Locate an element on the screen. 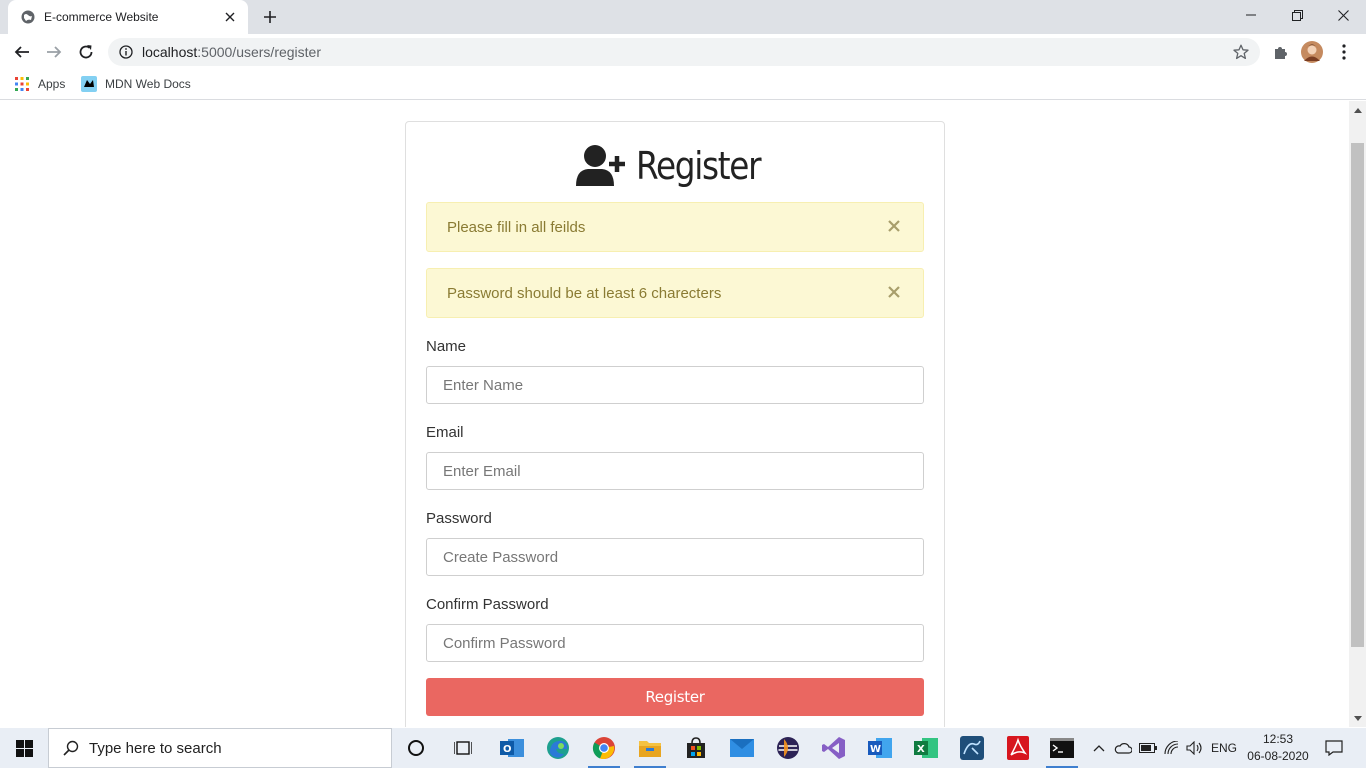 This screenshot has height=768, width=1366. confirm-password-input is located at coordinates (675, 643).